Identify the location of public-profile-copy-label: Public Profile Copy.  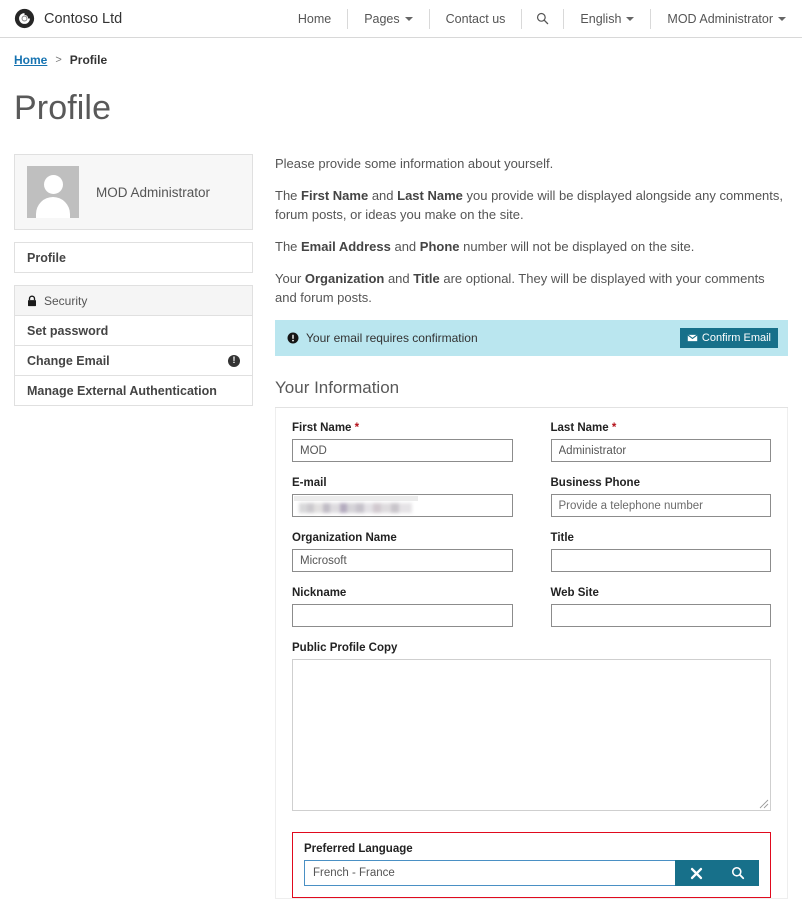
(345, 648).